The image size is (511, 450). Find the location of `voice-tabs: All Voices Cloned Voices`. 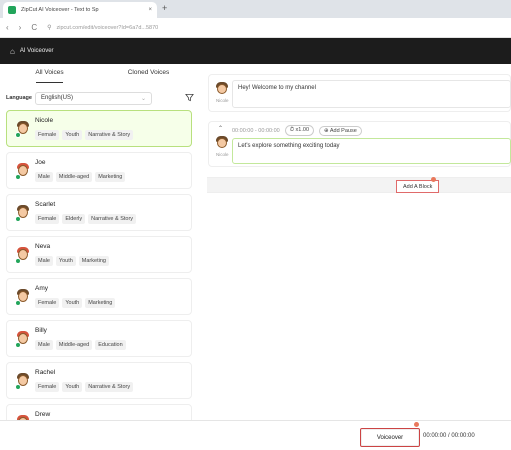

voice-tabs: All Voices Cloned Voices is located at coordinates (99, 74).